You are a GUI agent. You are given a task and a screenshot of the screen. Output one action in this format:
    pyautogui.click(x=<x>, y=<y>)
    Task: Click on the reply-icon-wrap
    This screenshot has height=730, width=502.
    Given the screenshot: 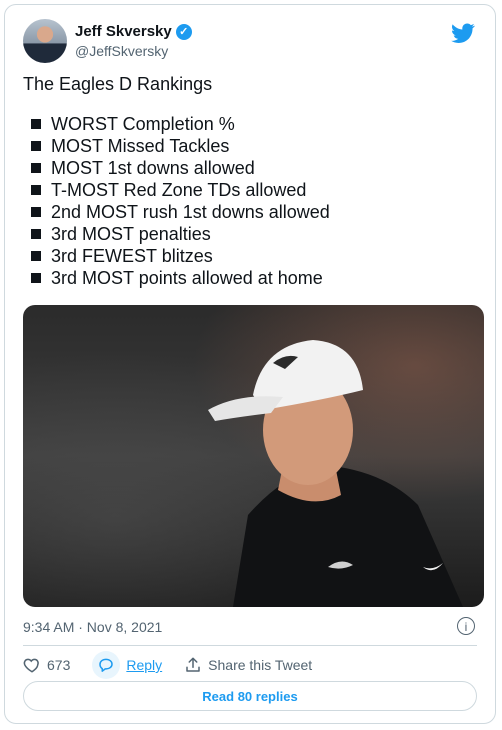 What is the action you would take?
    pyautogui.click(x=106, y=665)
    